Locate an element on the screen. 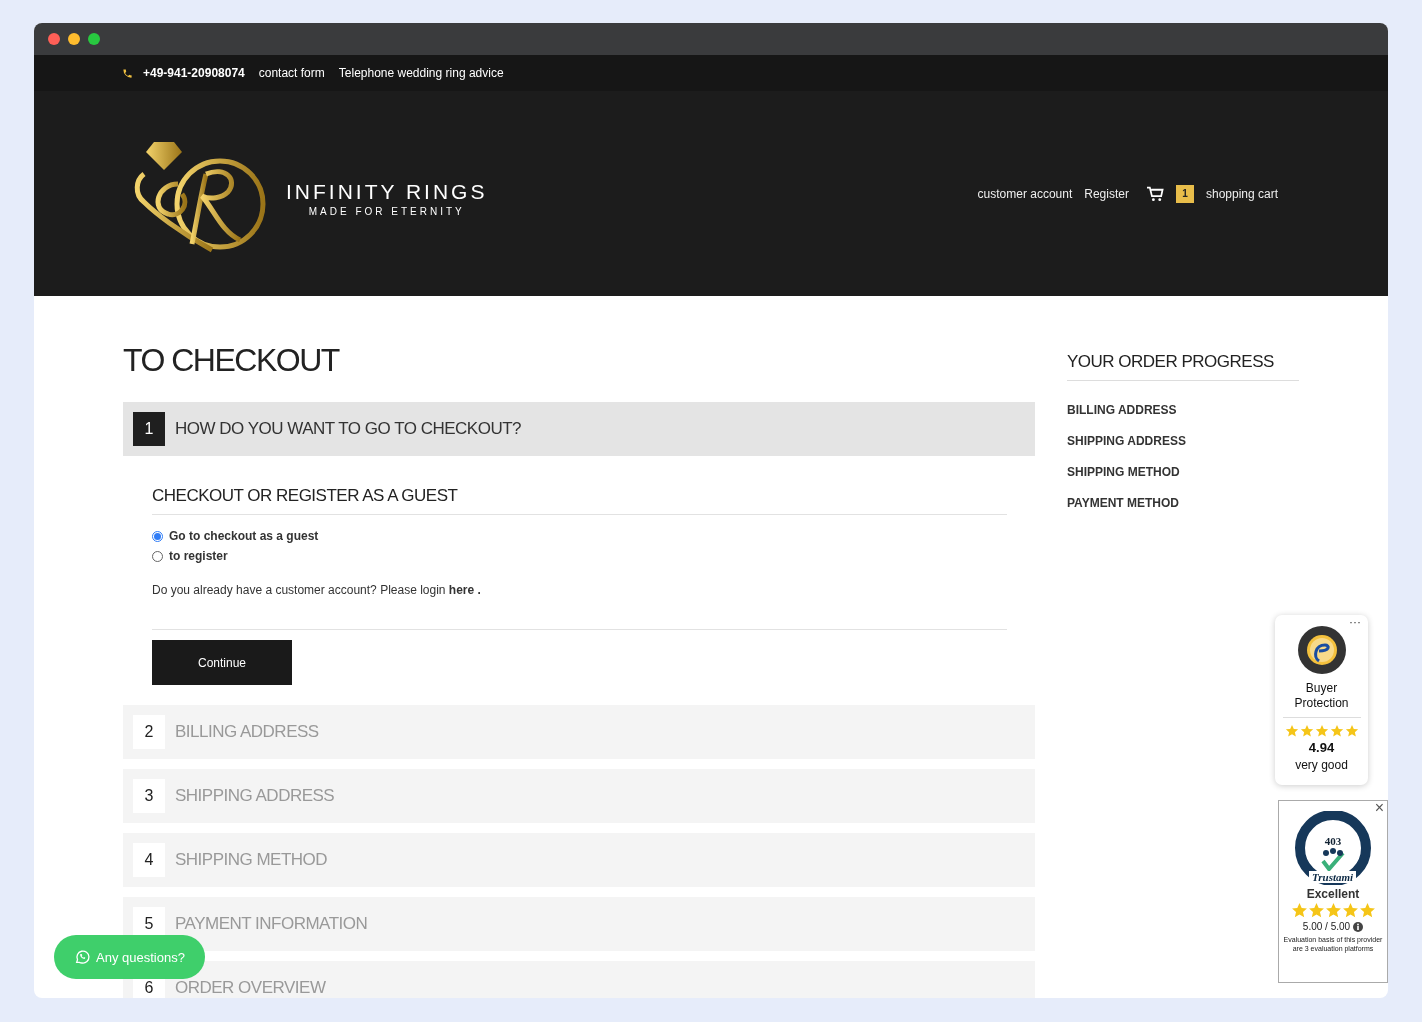 The height and width of the screenshot is (1022, 1422). progress-title: YOUR ORDER PROGRESS is located at coordinates (1183, 366).